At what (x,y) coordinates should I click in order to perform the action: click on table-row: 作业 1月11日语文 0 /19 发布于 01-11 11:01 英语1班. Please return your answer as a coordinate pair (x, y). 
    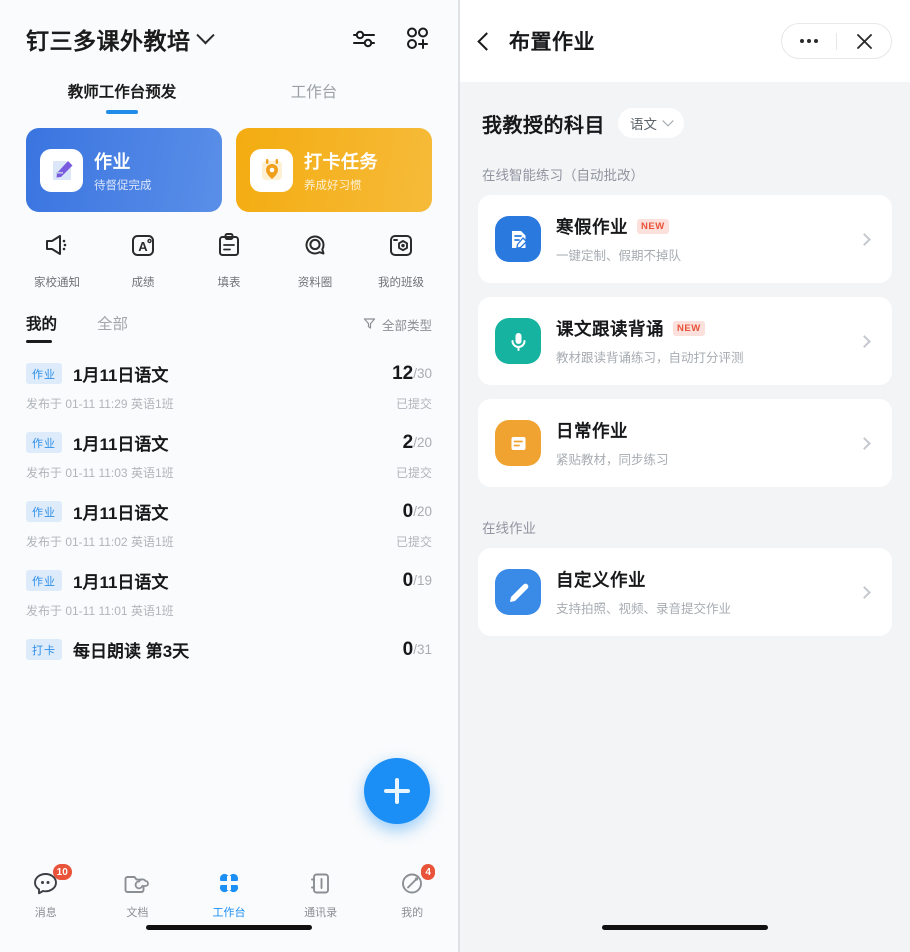
    Looking at the image, I should click on (229, 584).